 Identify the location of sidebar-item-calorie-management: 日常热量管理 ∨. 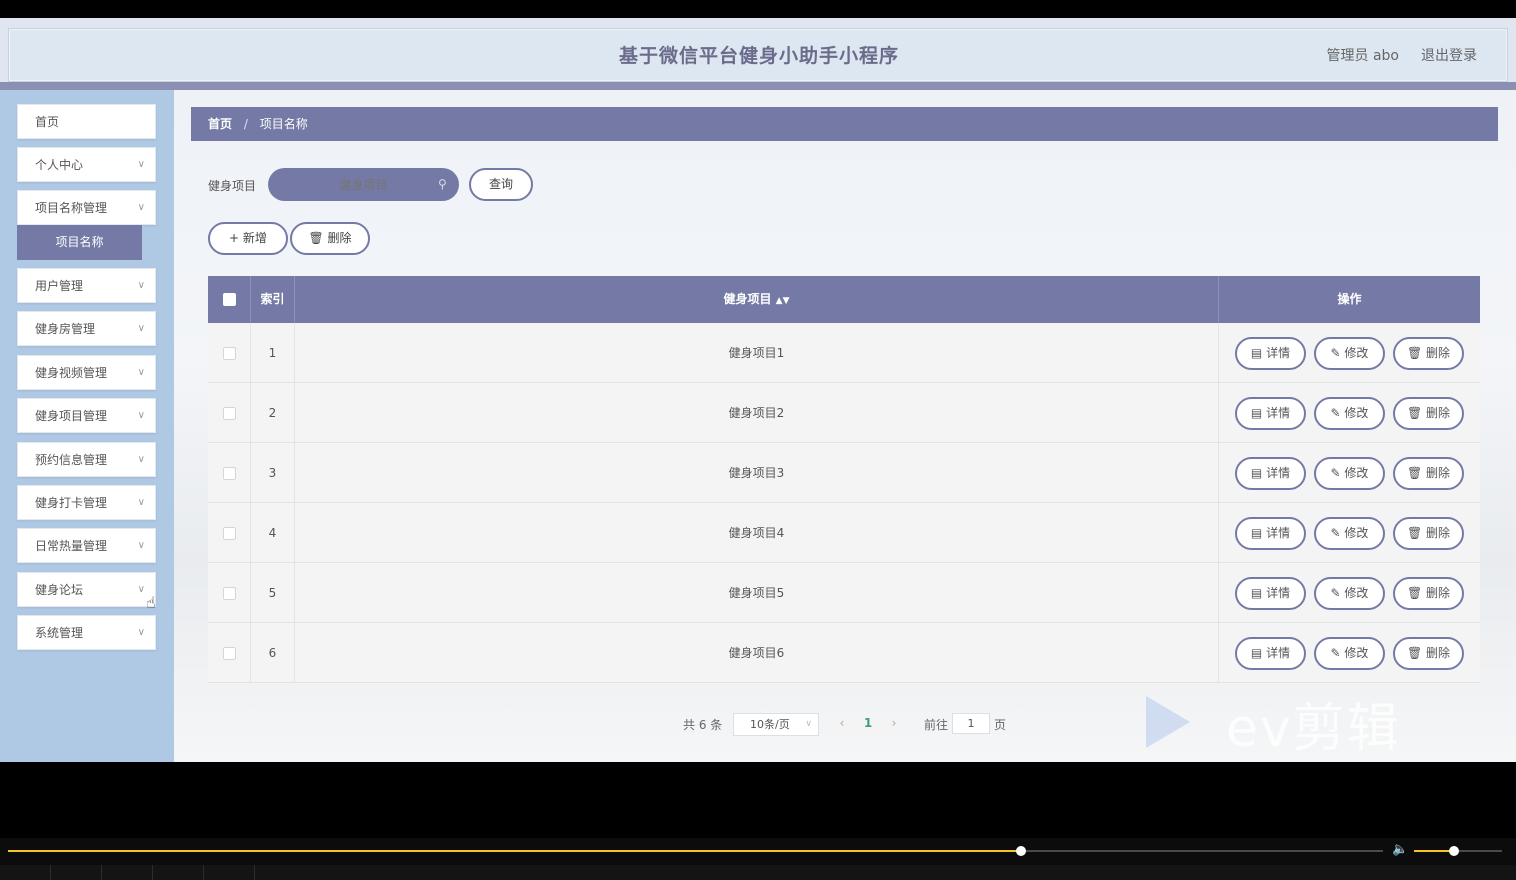
(86, 545).